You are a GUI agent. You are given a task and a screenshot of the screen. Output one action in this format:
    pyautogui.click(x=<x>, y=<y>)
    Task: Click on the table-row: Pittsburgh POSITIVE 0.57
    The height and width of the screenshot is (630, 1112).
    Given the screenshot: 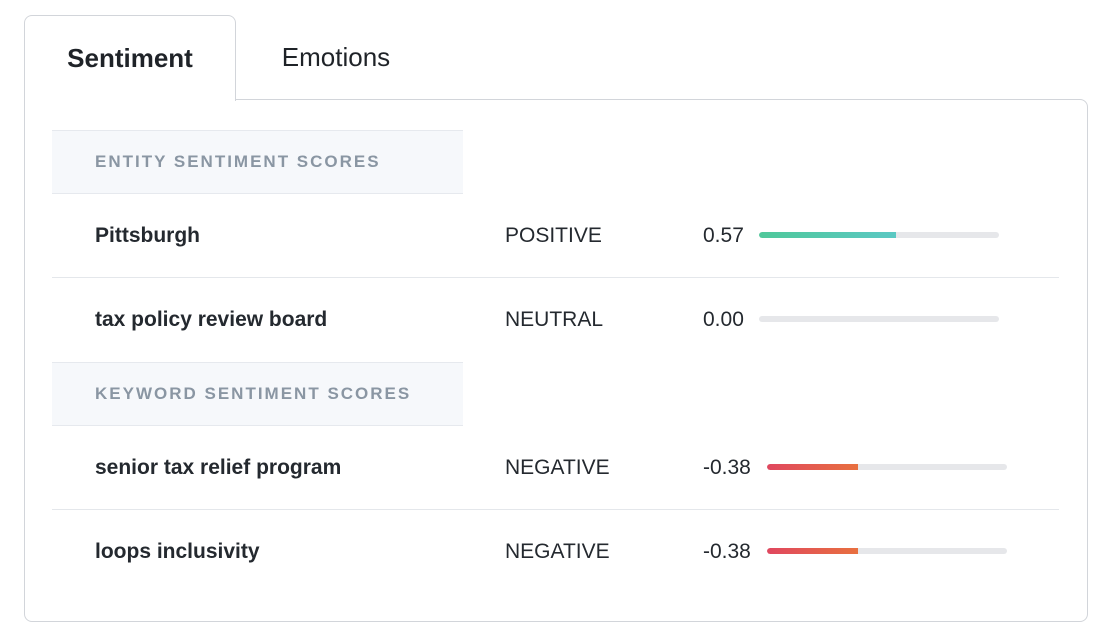 What is the action you would take?
    pyautogui.click(x=555, y=236)
    